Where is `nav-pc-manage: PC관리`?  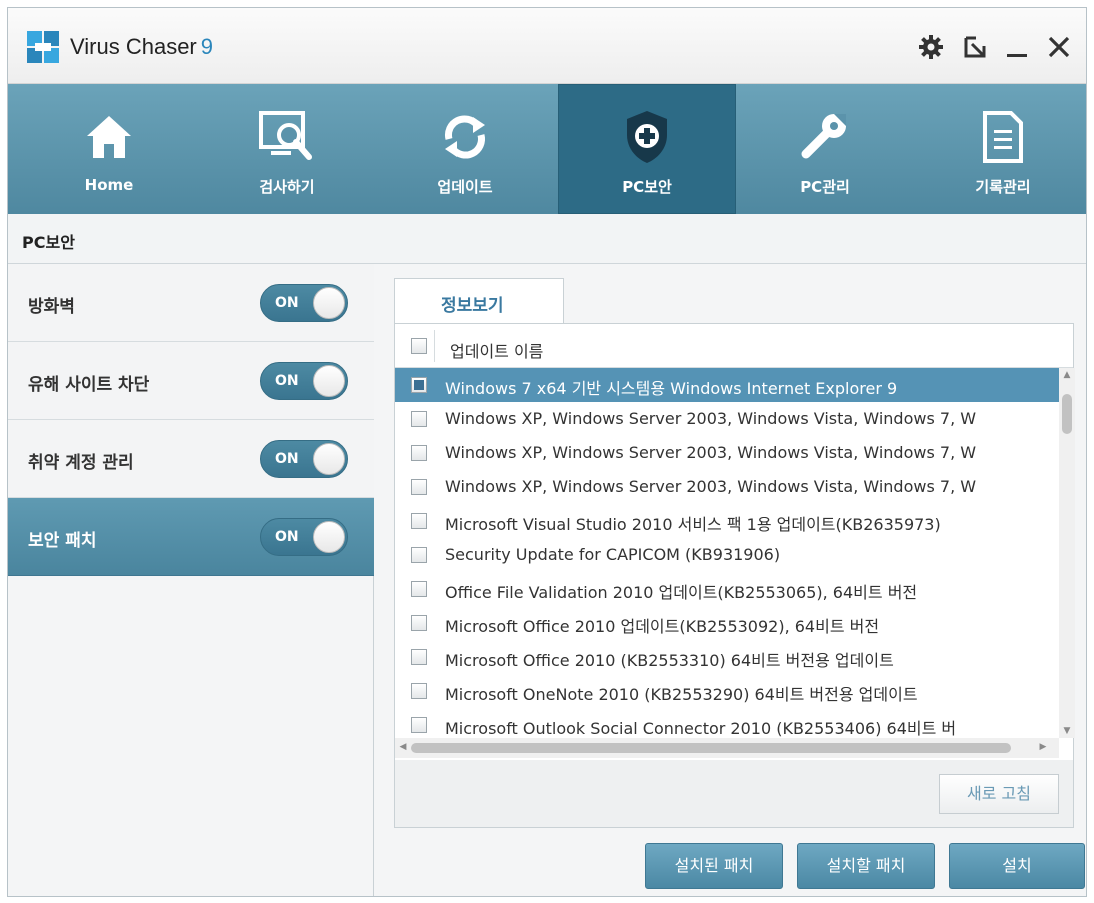 nav-pc-manage: PC관리 is located at coordinates (825, 149).